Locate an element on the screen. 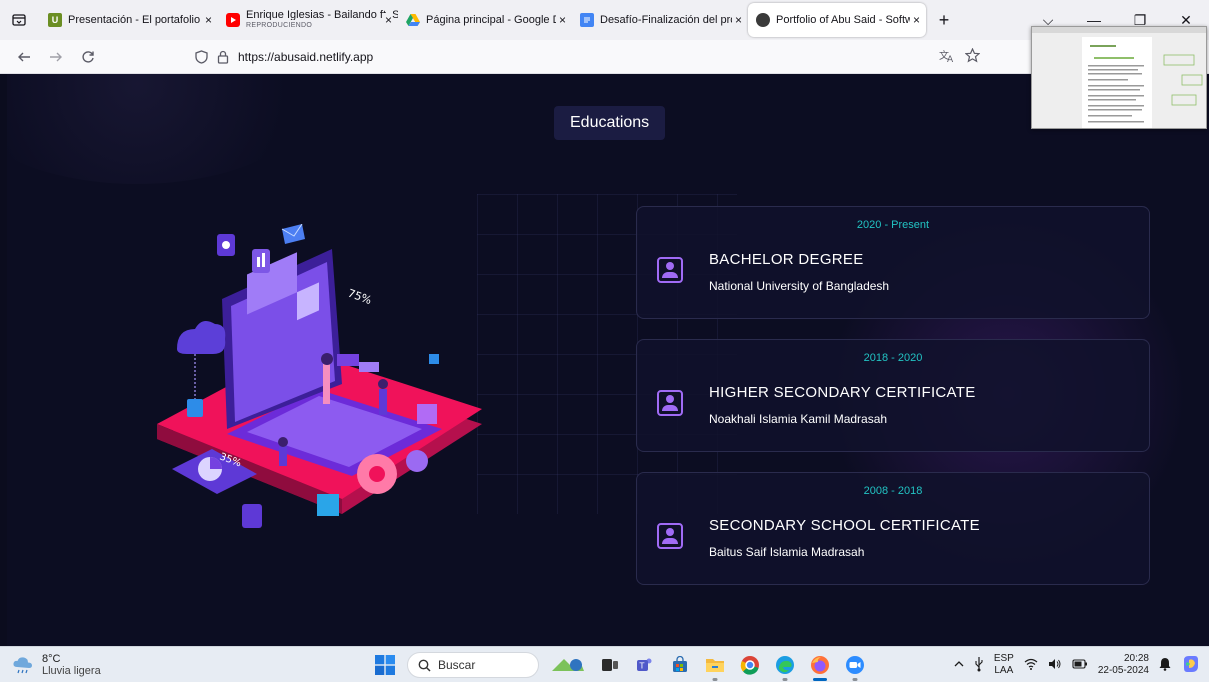  tab-title: Página principal - Google Drive is located at coordinates (495, 20).